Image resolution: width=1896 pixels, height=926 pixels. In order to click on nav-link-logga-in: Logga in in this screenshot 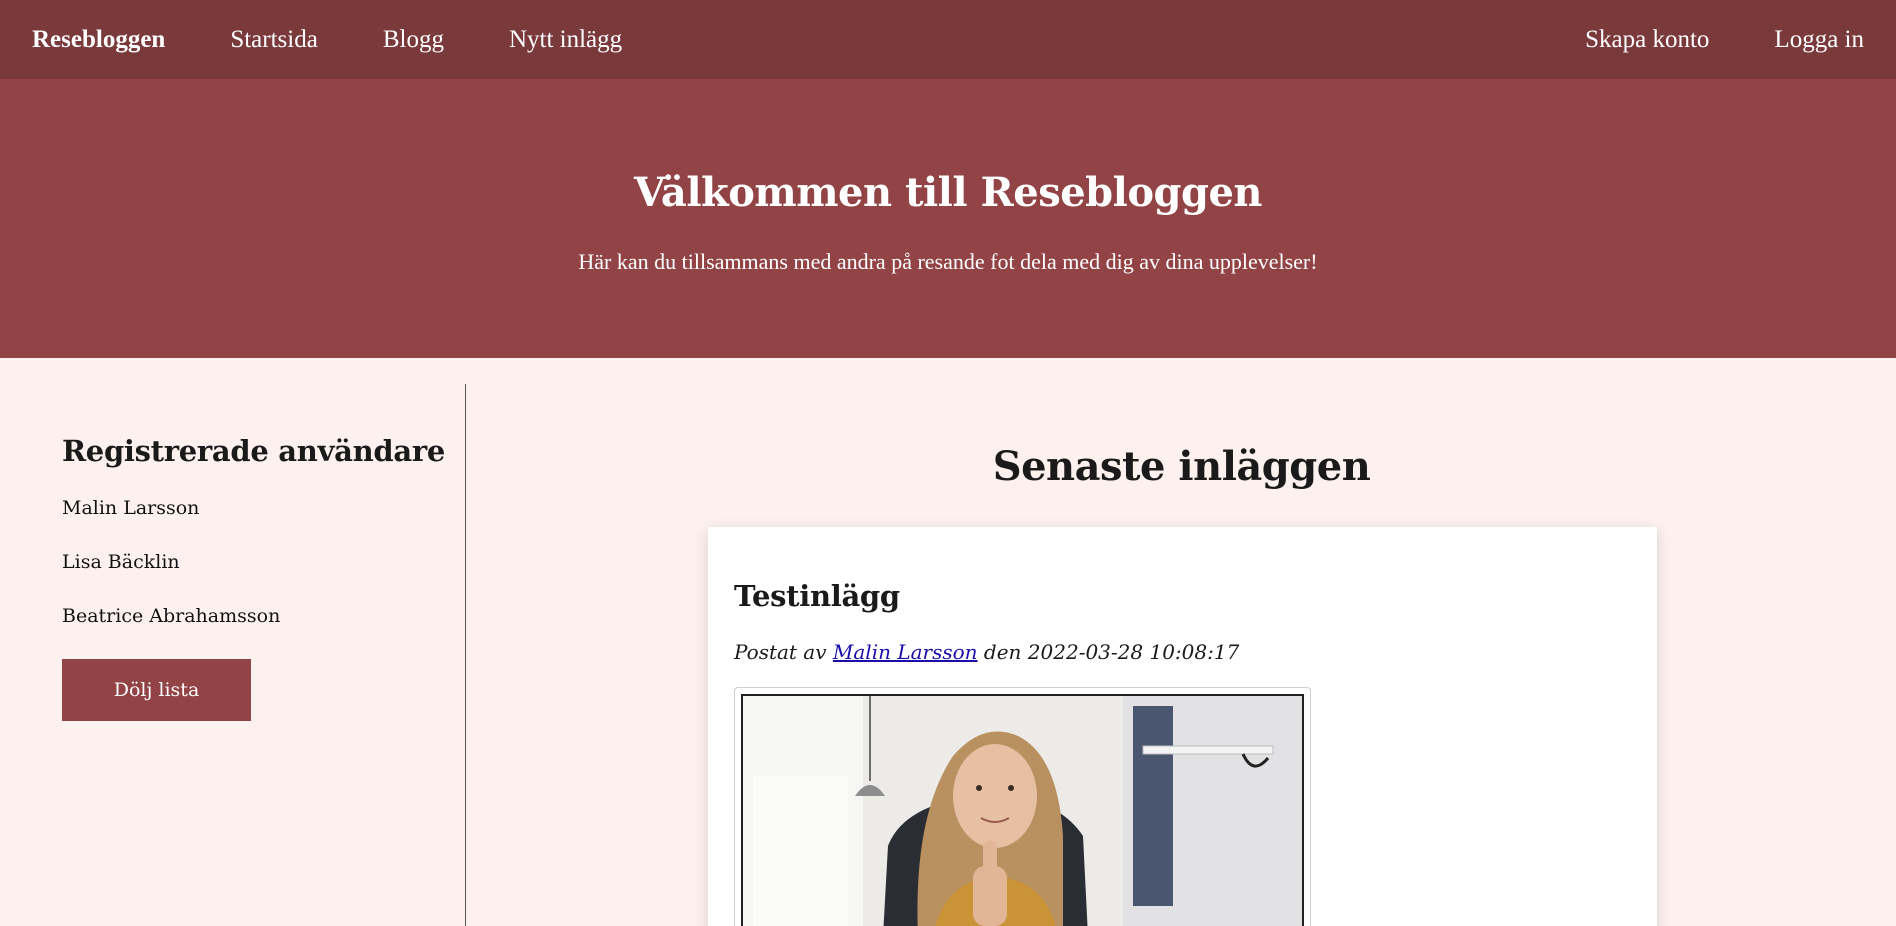, I will do `click(1819, 40)`.